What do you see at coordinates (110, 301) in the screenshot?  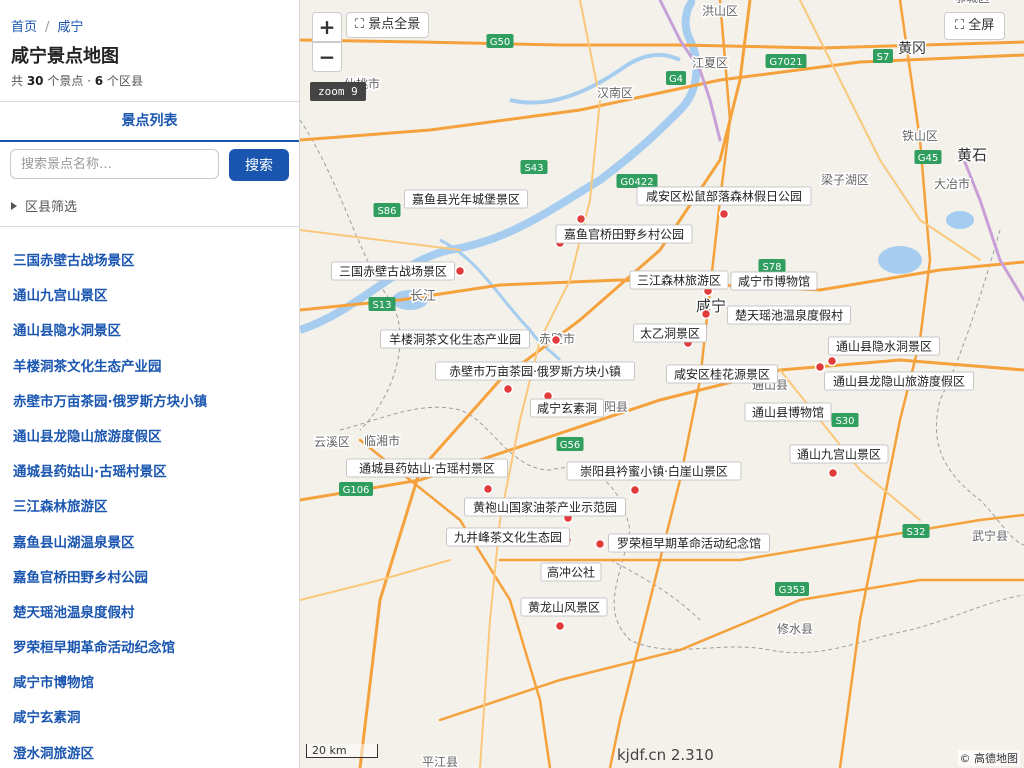 I see `spot-list-item: 通山九宫山景区` at bounding box center [110, 301].